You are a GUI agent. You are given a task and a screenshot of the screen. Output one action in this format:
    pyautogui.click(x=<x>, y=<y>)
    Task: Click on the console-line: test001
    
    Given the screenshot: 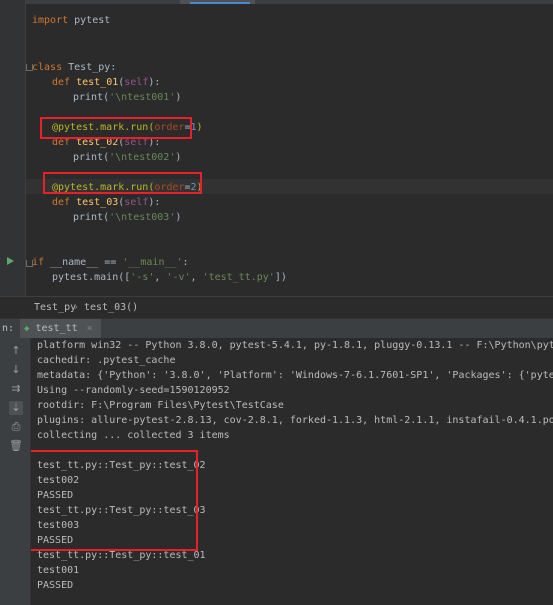 What is the action you would take?
    pyautogui.click(x=58, y=570)
    